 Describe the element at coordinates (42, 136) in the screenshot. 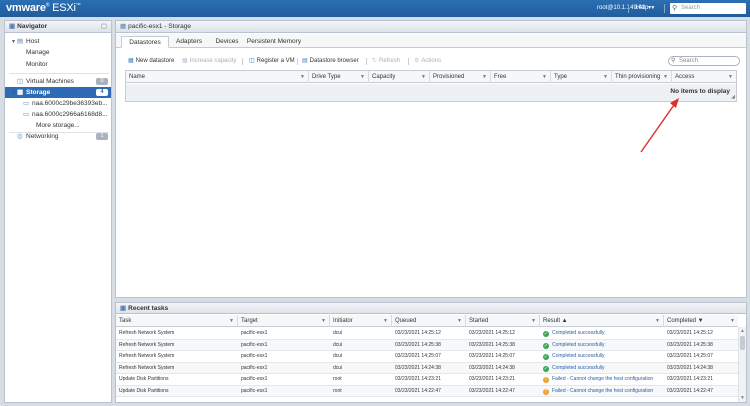

I see `sidebar-item-label: Networking` at that location.